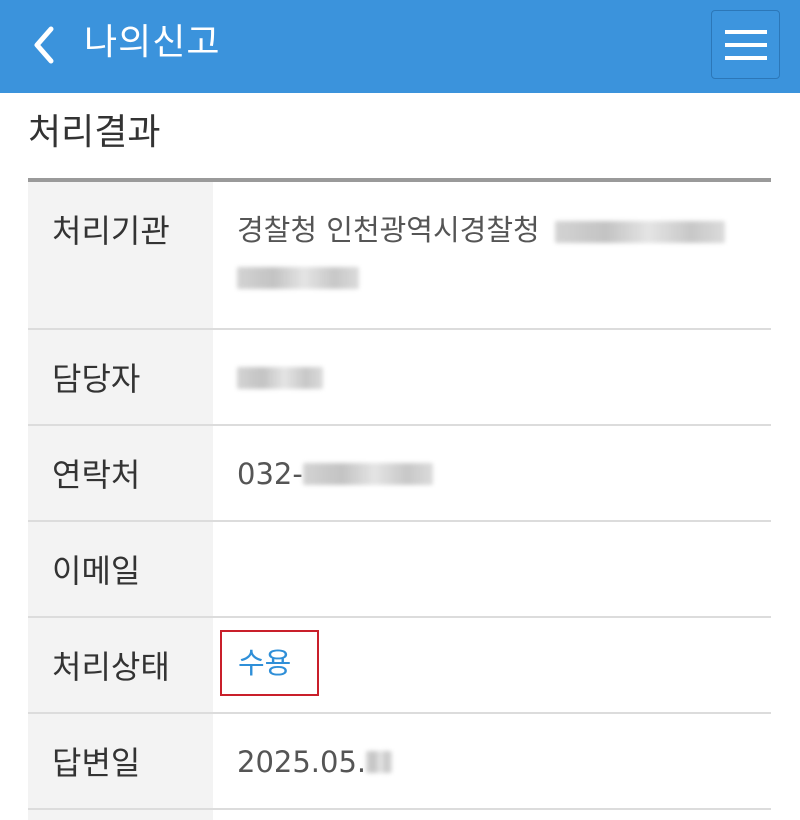 Image resolution: width=800 pixels, height=820 pixels. I want to click on row-label: 답변일, so click(120, 761).